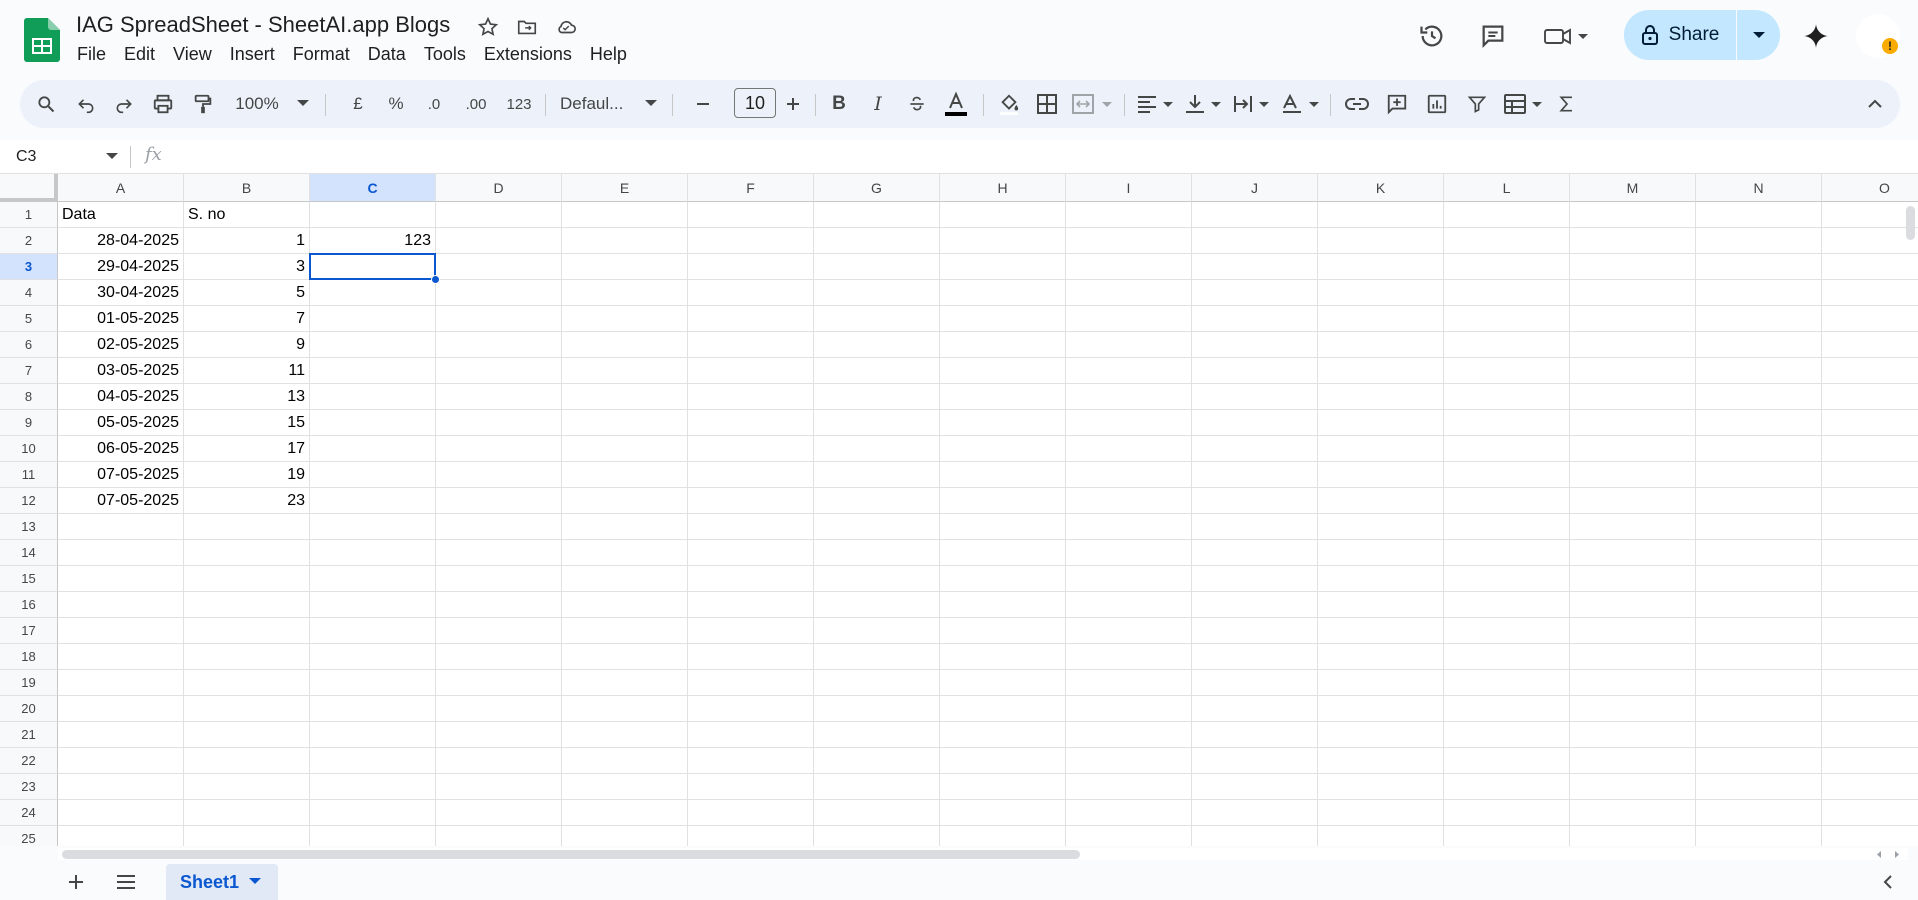 The image size is (1918, 900). I want to click on cell-f15, so click(751, 579).